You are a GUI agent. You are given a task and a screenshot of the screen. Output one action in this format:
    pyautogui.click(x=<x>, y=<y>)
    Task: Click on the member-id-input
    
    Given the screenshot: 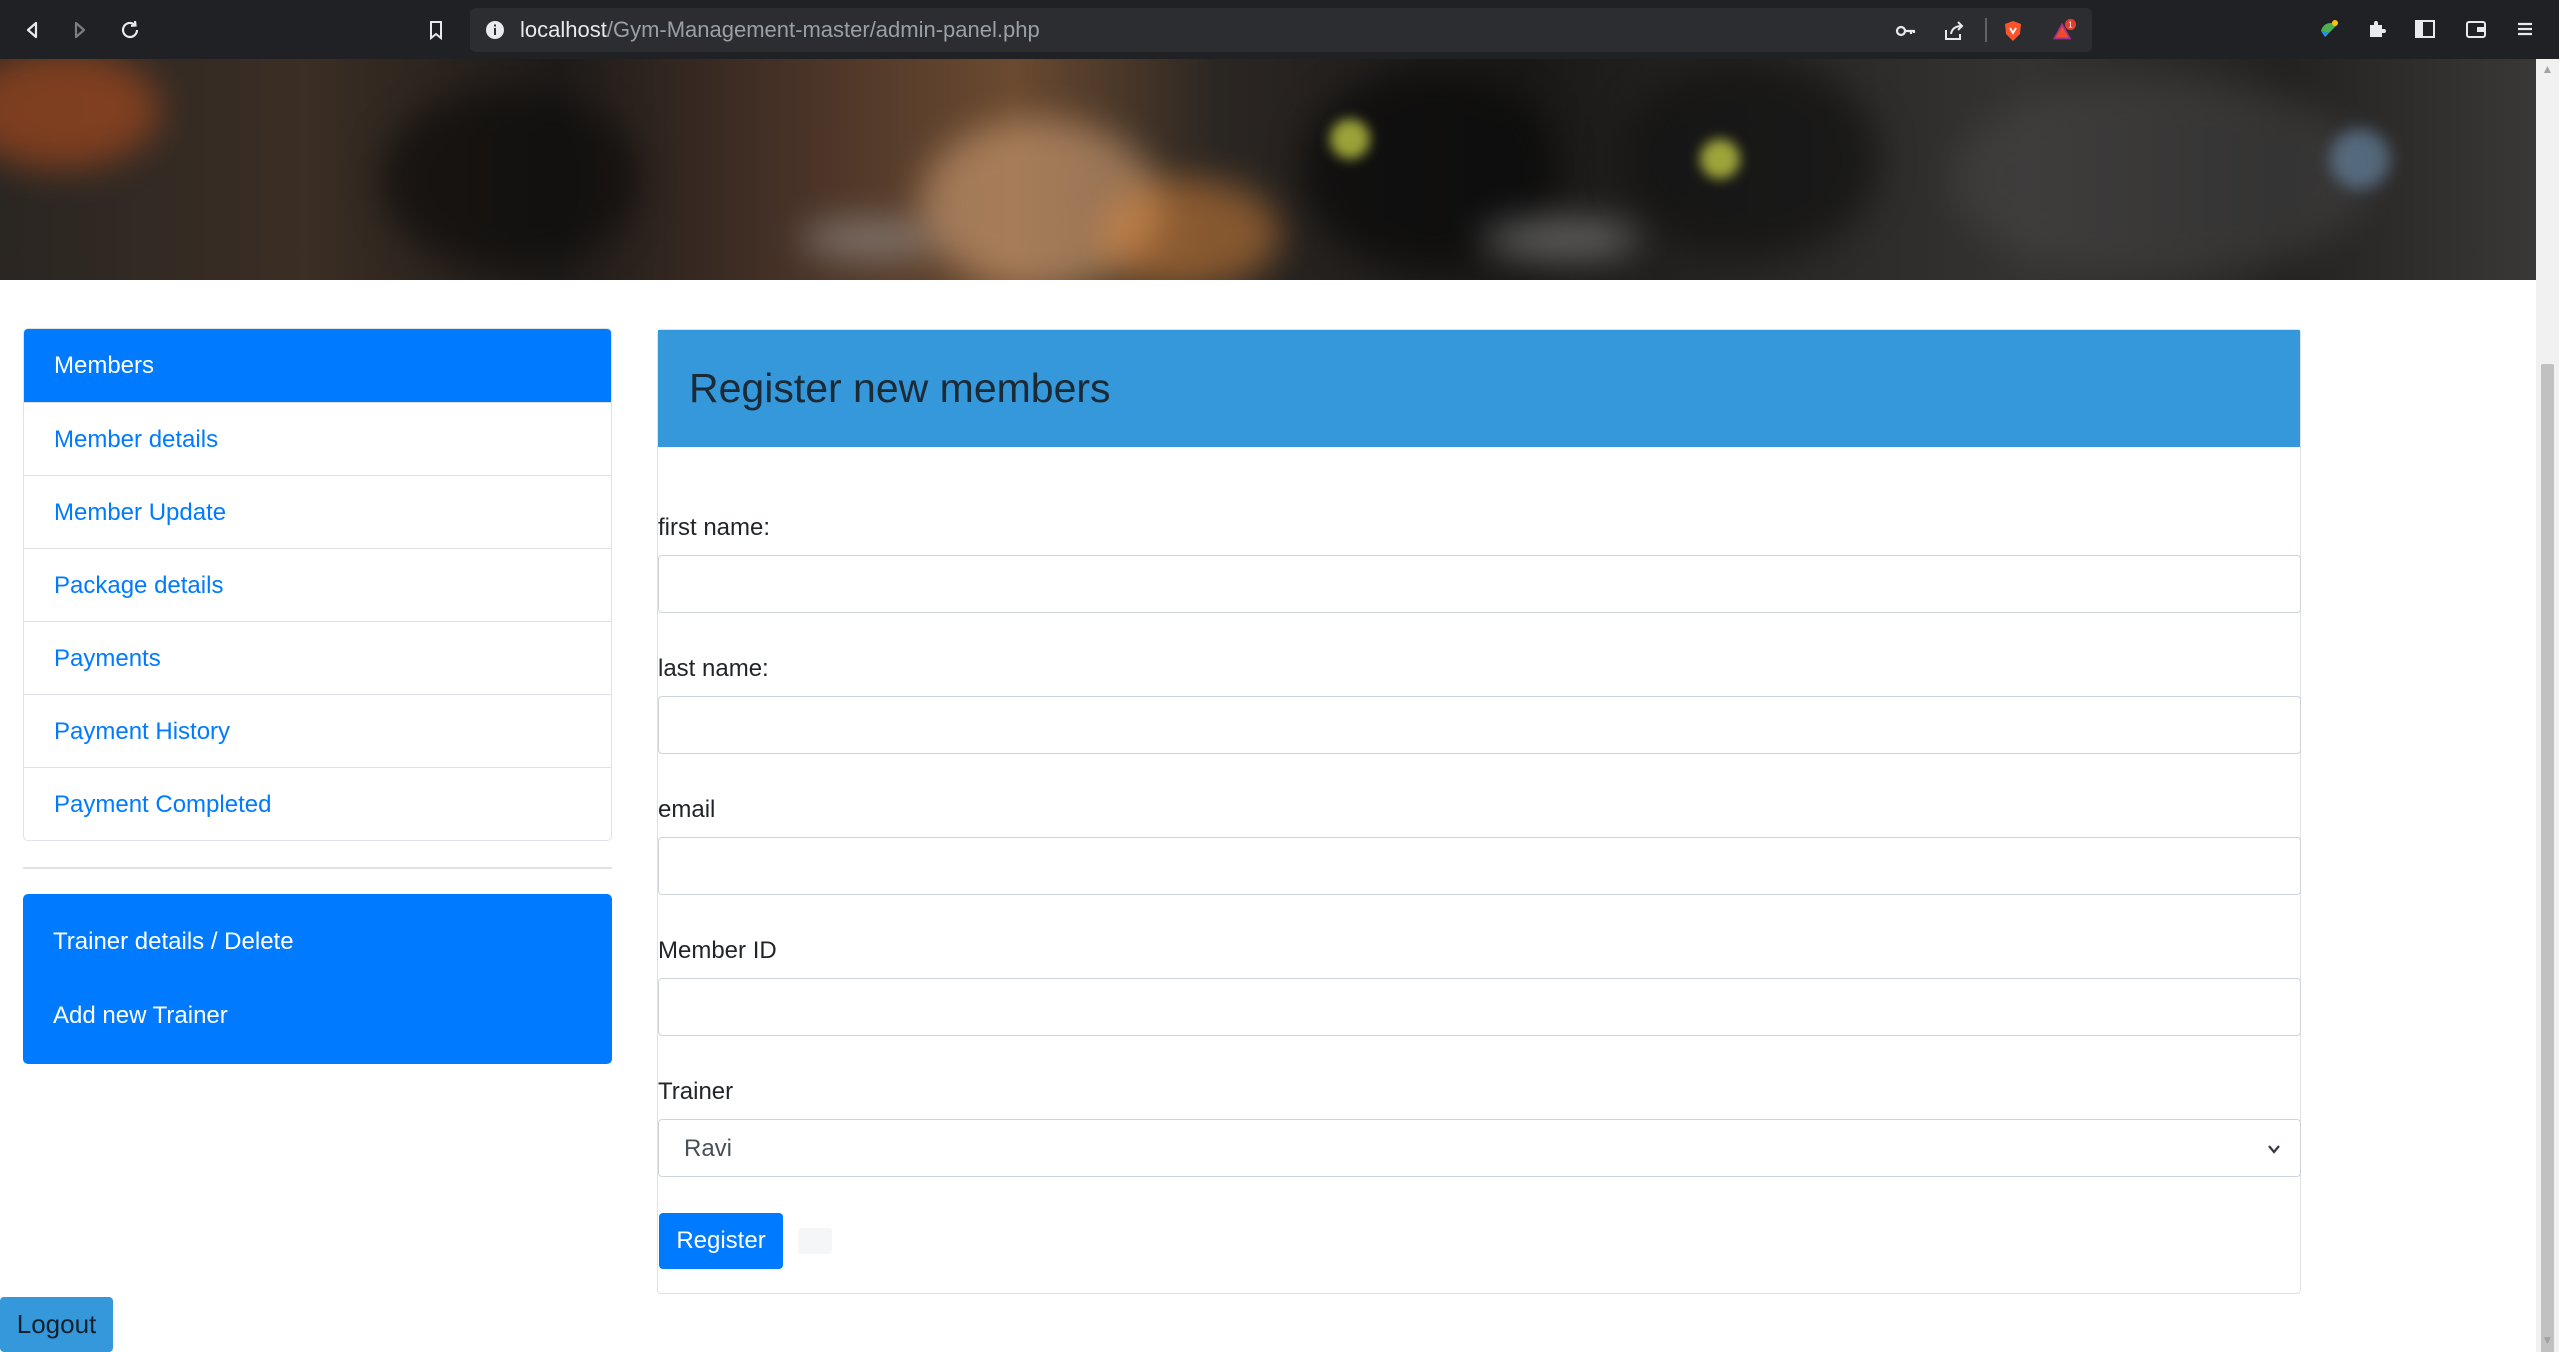 What is the action you would take?
    pyautogui.click(x=1479, y=1007)
    